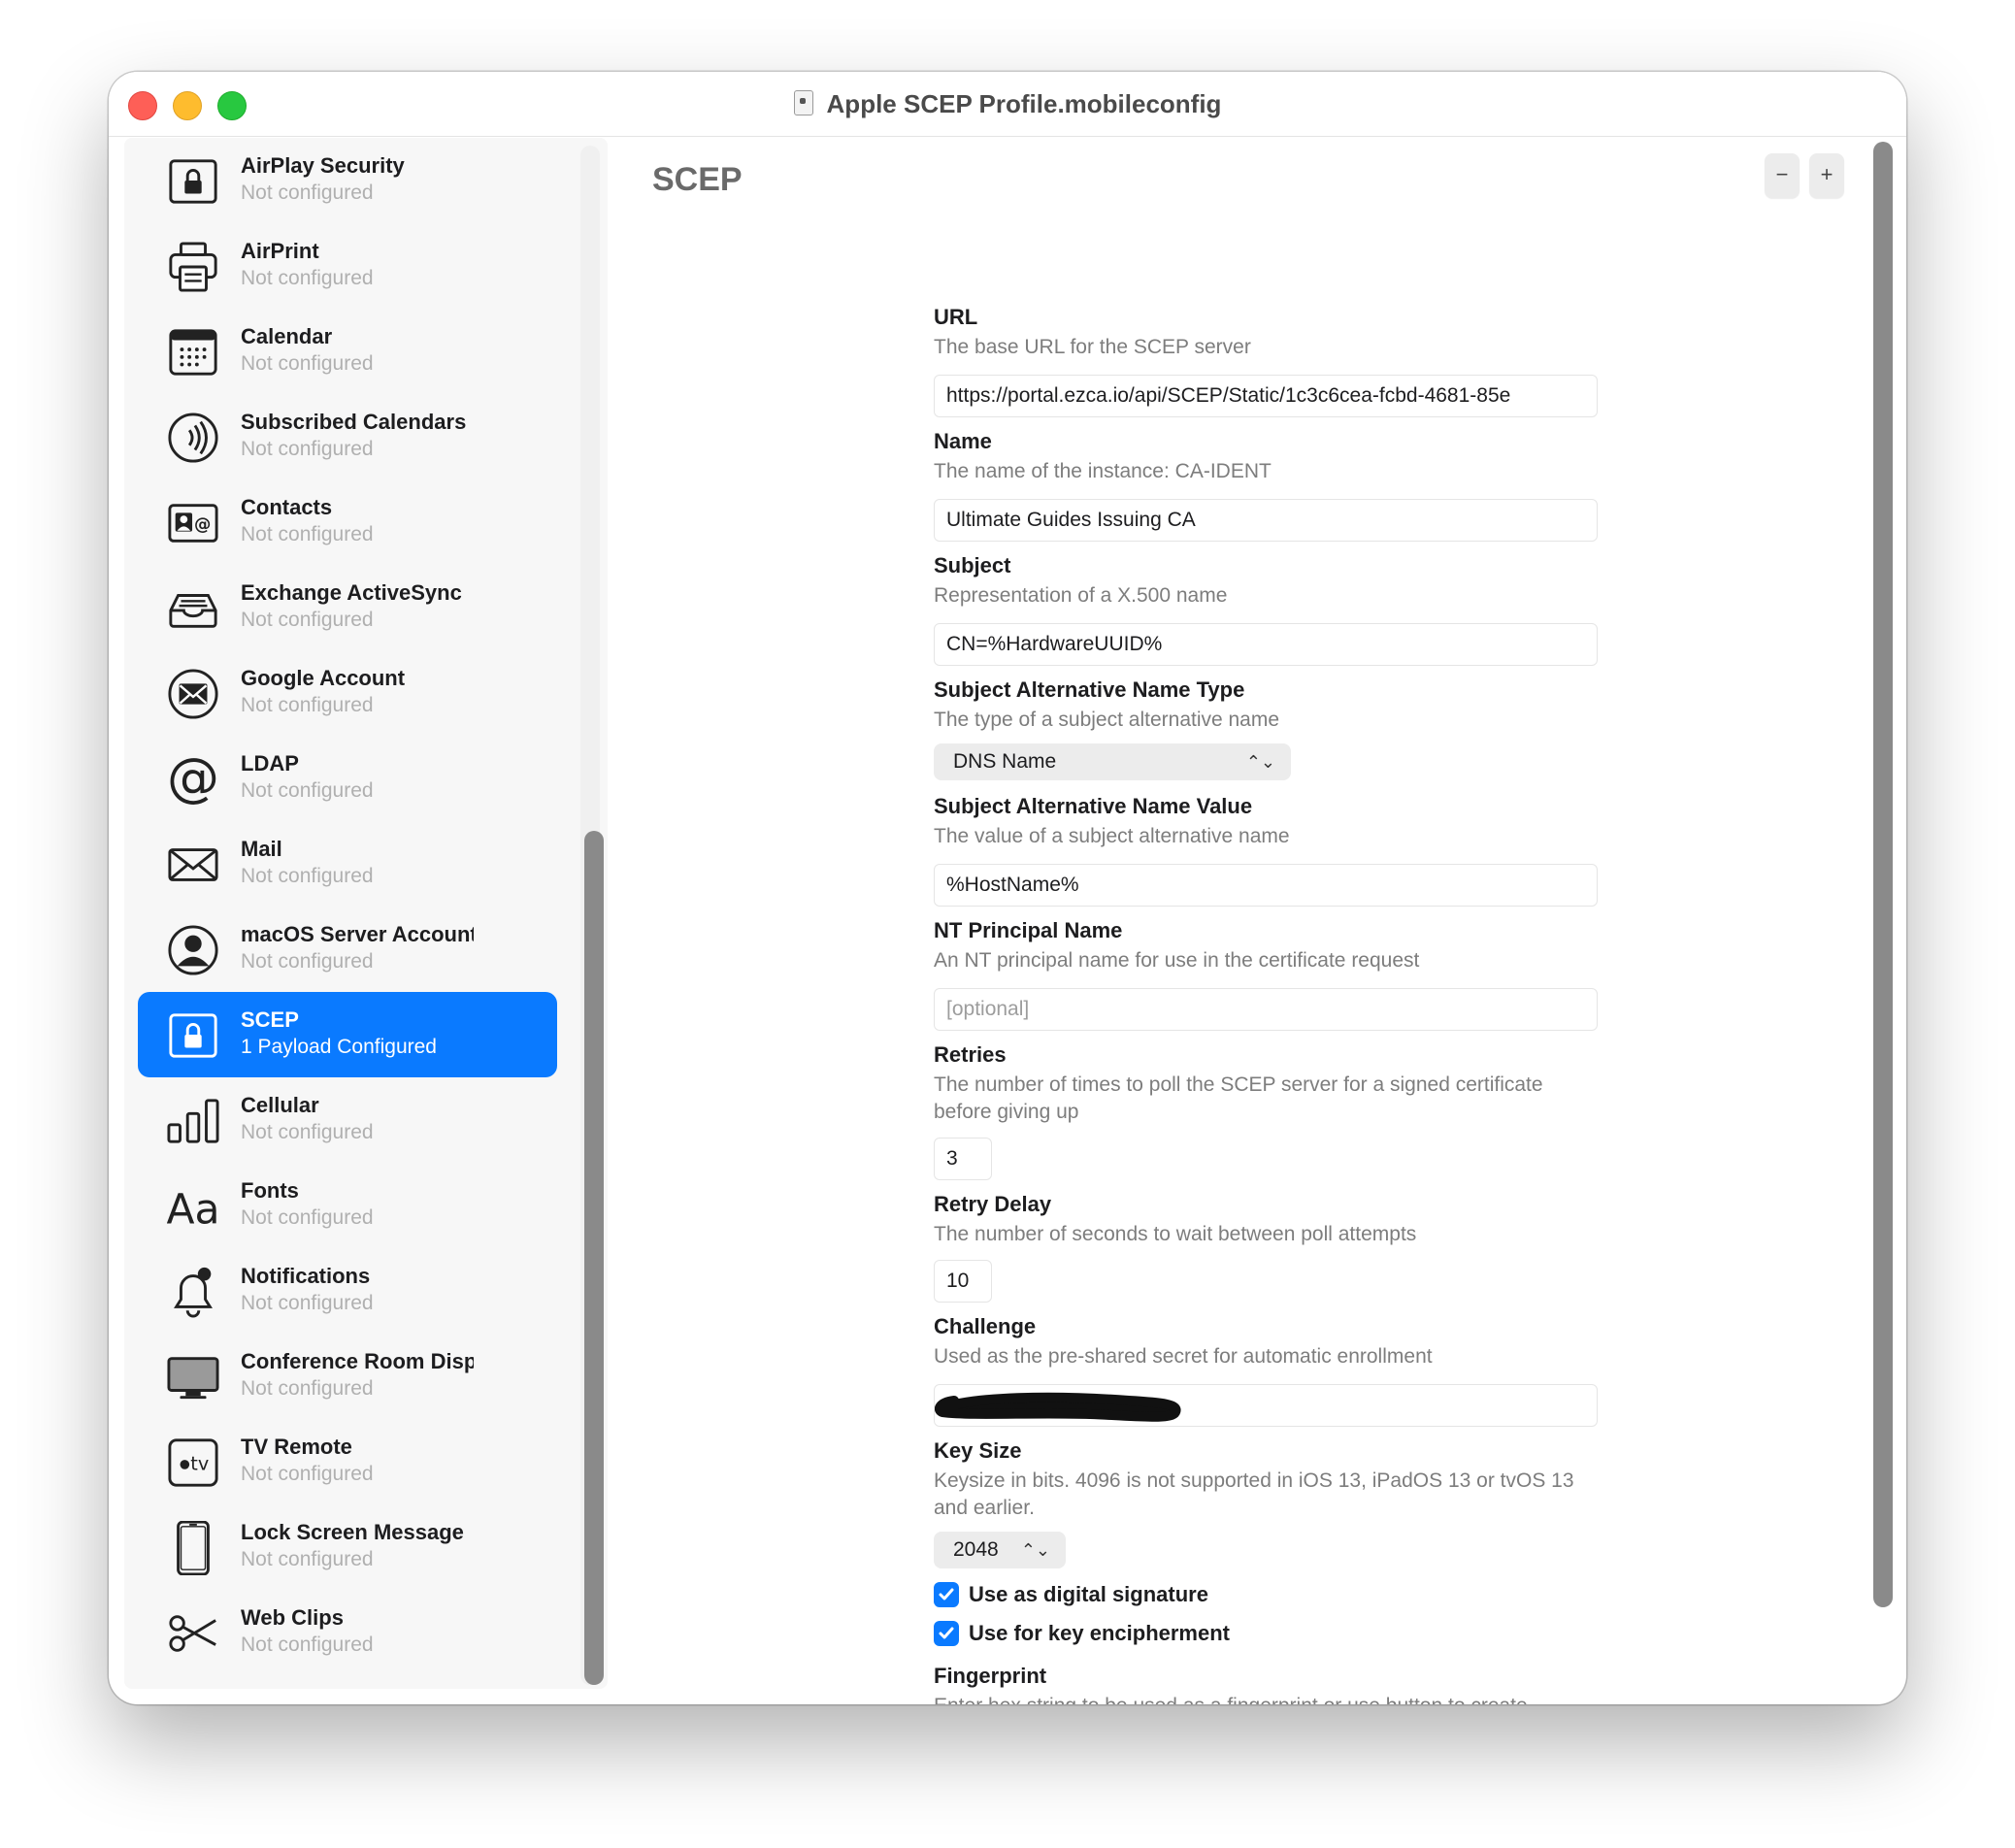  I want to click on retries-field, so click(963, 1159).